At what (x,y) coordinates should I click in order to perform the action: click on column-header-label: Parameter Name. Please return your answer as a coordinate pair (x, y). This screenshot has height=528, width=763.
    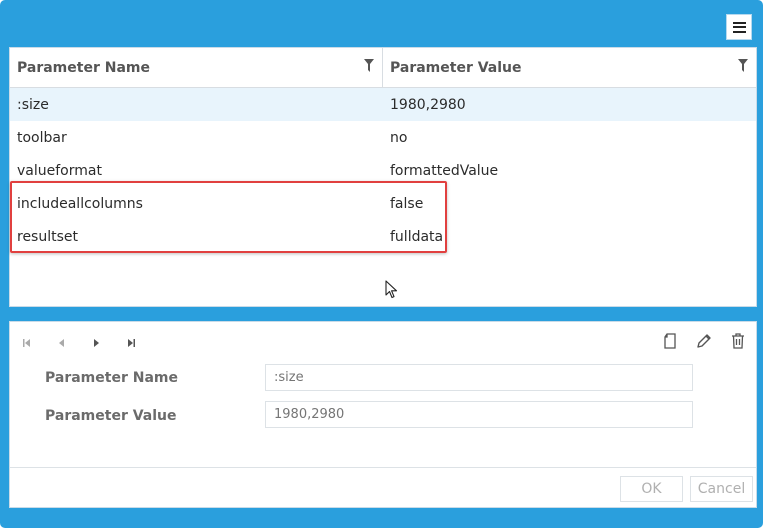
    Looking at the image, I should click on (83, 67).